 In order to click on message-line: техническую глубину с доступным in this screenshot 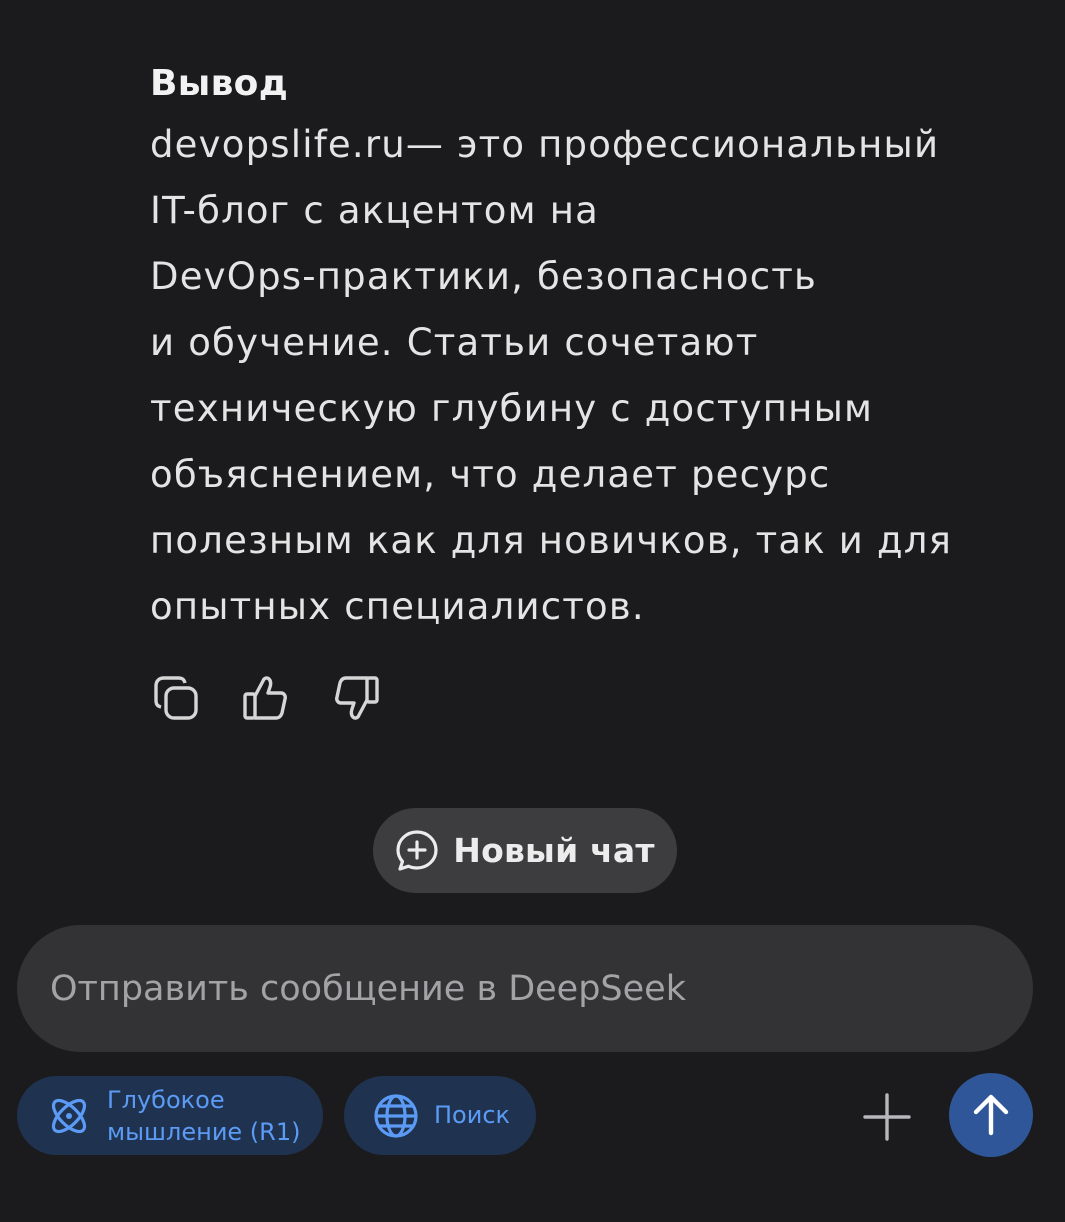, I will do `click(512, 408)`.